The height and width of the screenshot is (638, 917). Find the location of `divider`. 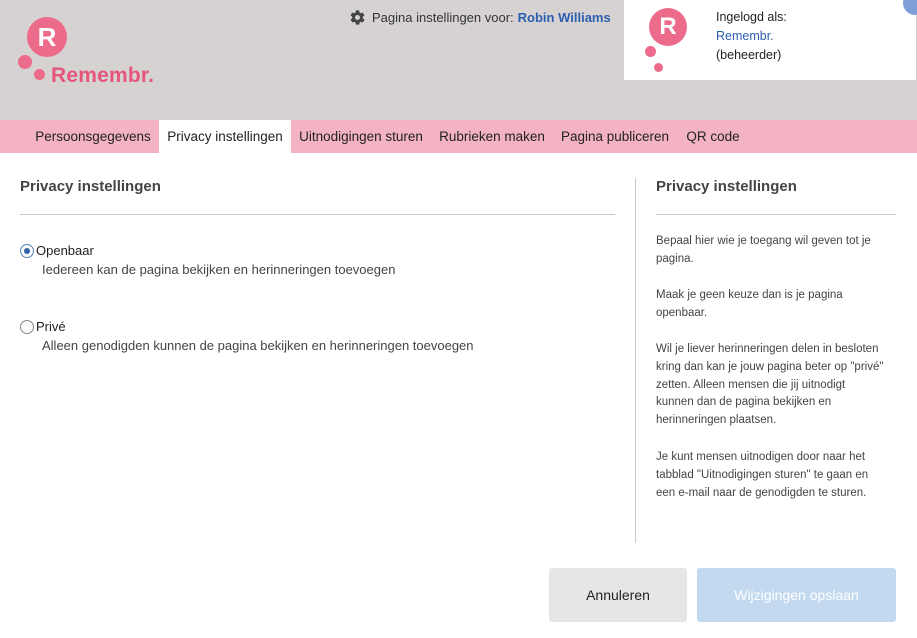

divider is located at coordinates (317, 214).